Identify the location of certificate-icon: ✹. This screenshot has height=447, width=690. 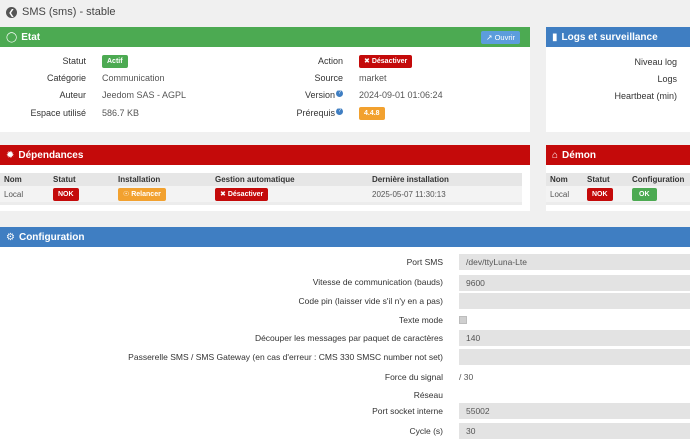
(10, 155).